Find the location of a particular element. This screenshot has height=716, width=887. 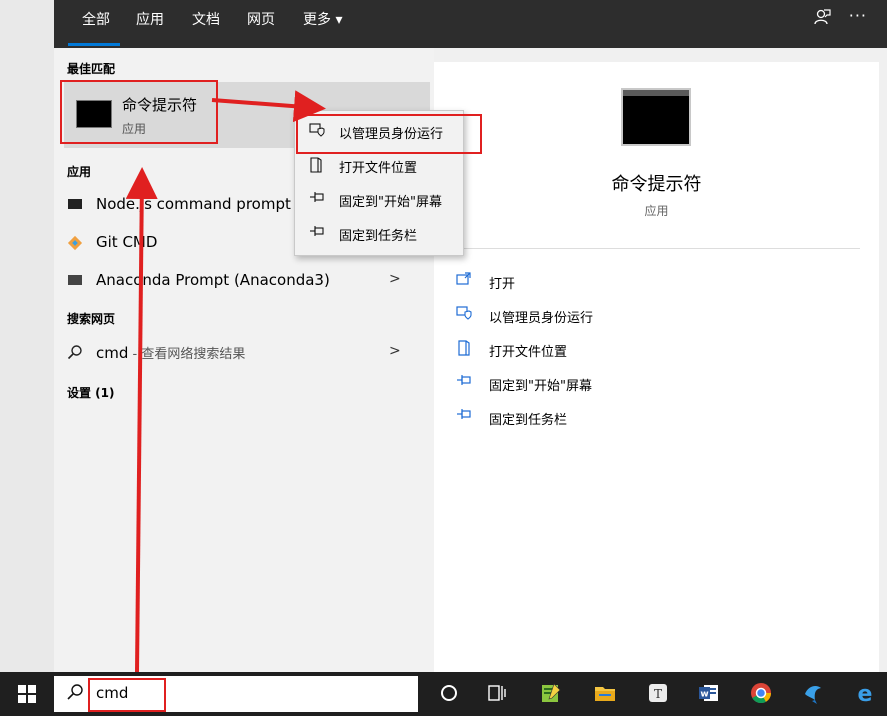

apps-heading: 应用 is located at coordinates (79, 172).